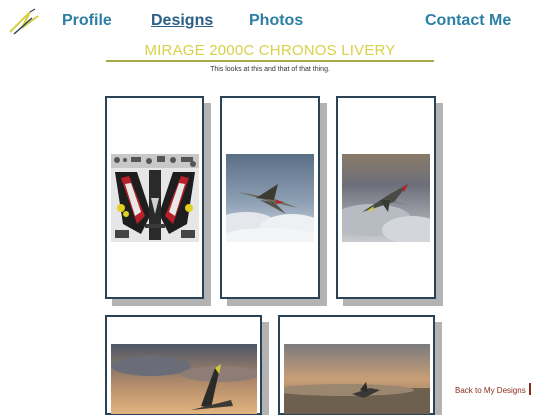  I want to click on nav-contact: Contact Me, so click(468, 21).